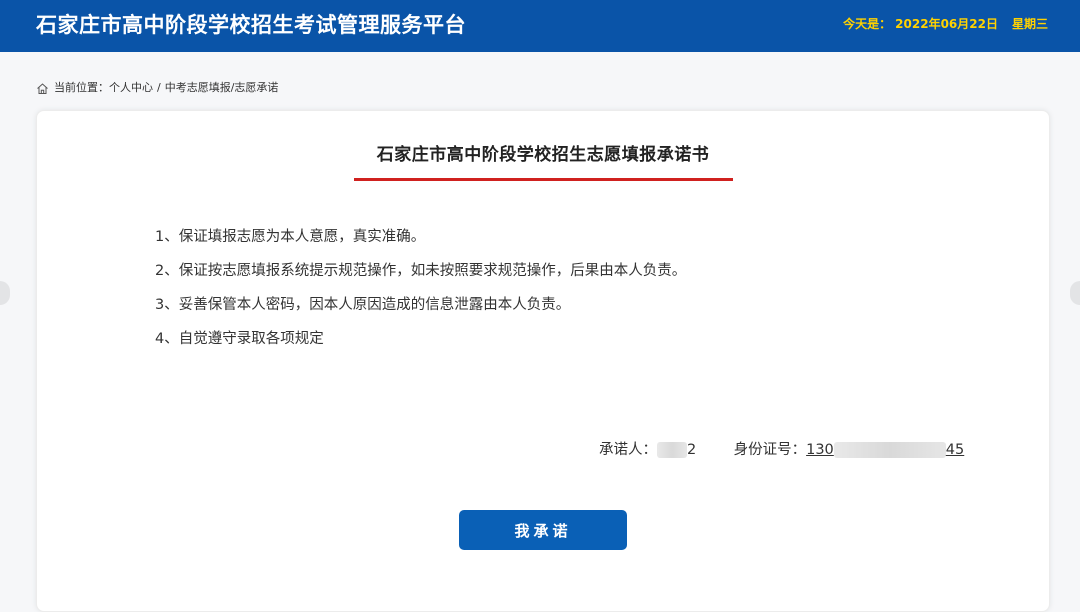 The height and width of the screenshot is (612, 1080). I want to click on date-label: 今天是：, so click(867, 24).